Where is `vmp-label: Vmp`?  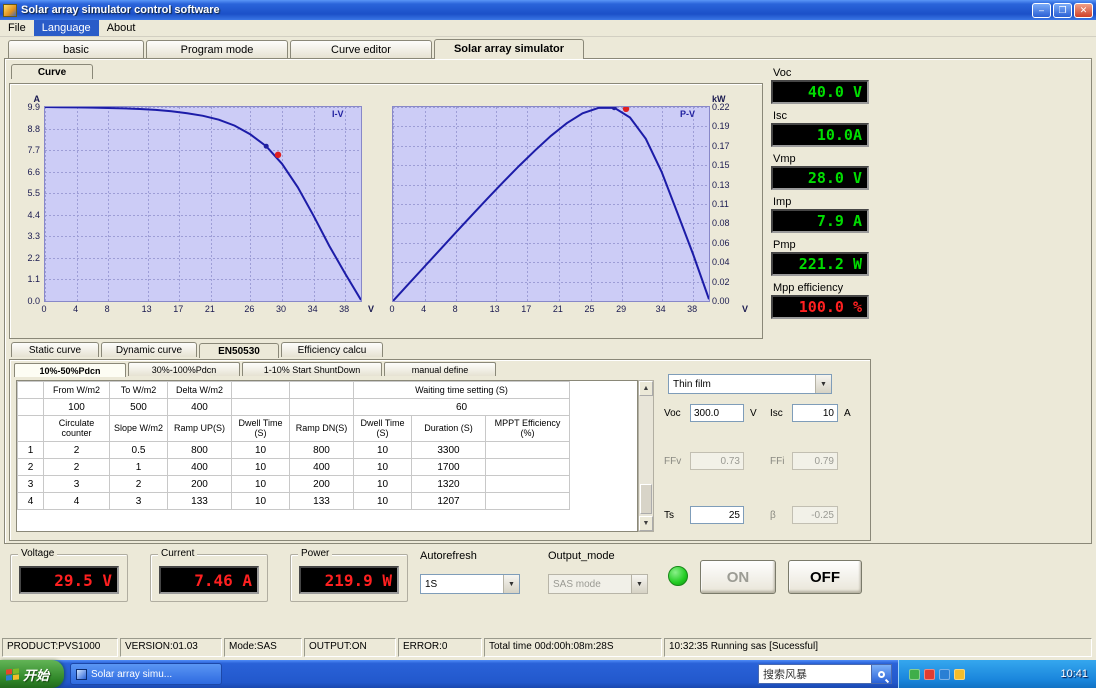
vmp-label: Vmp is located at coordinates (784, 159).